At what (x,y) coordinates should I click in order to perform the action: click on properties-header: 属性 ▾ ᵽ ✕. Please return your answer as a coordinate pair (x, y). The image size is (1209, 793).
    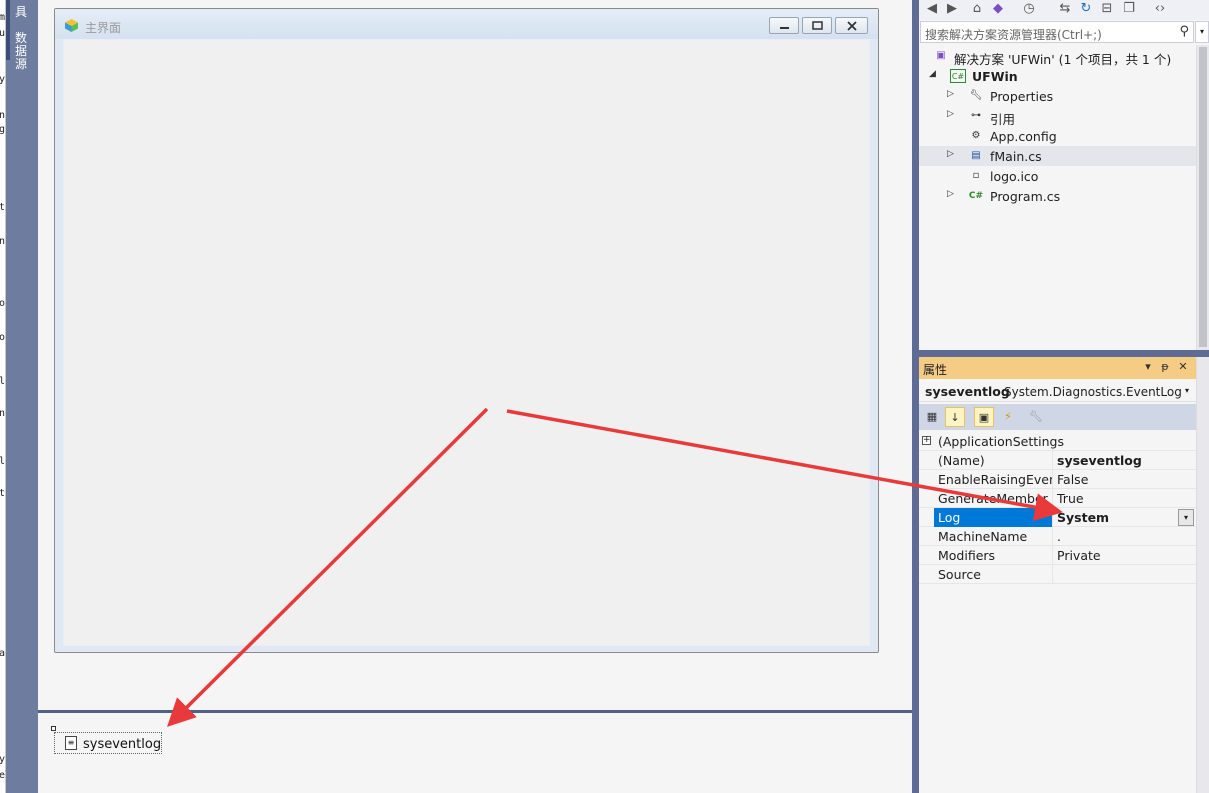
    Looking at the image, I should click on (1057, 368).